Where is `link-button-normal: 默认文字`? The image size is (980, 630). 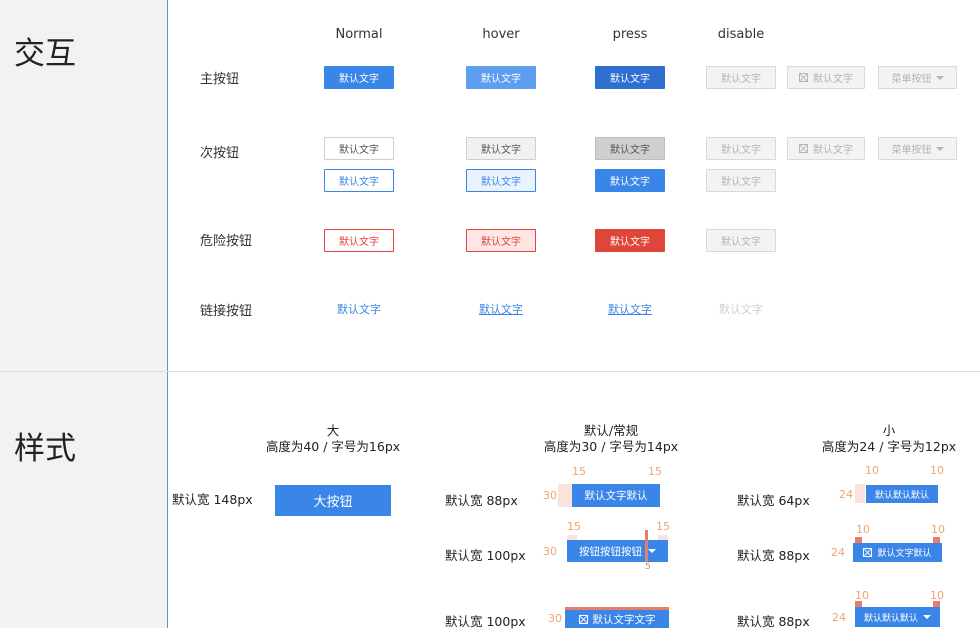 link-button-normal: 默认文字 is located at coordinates (359, 309).